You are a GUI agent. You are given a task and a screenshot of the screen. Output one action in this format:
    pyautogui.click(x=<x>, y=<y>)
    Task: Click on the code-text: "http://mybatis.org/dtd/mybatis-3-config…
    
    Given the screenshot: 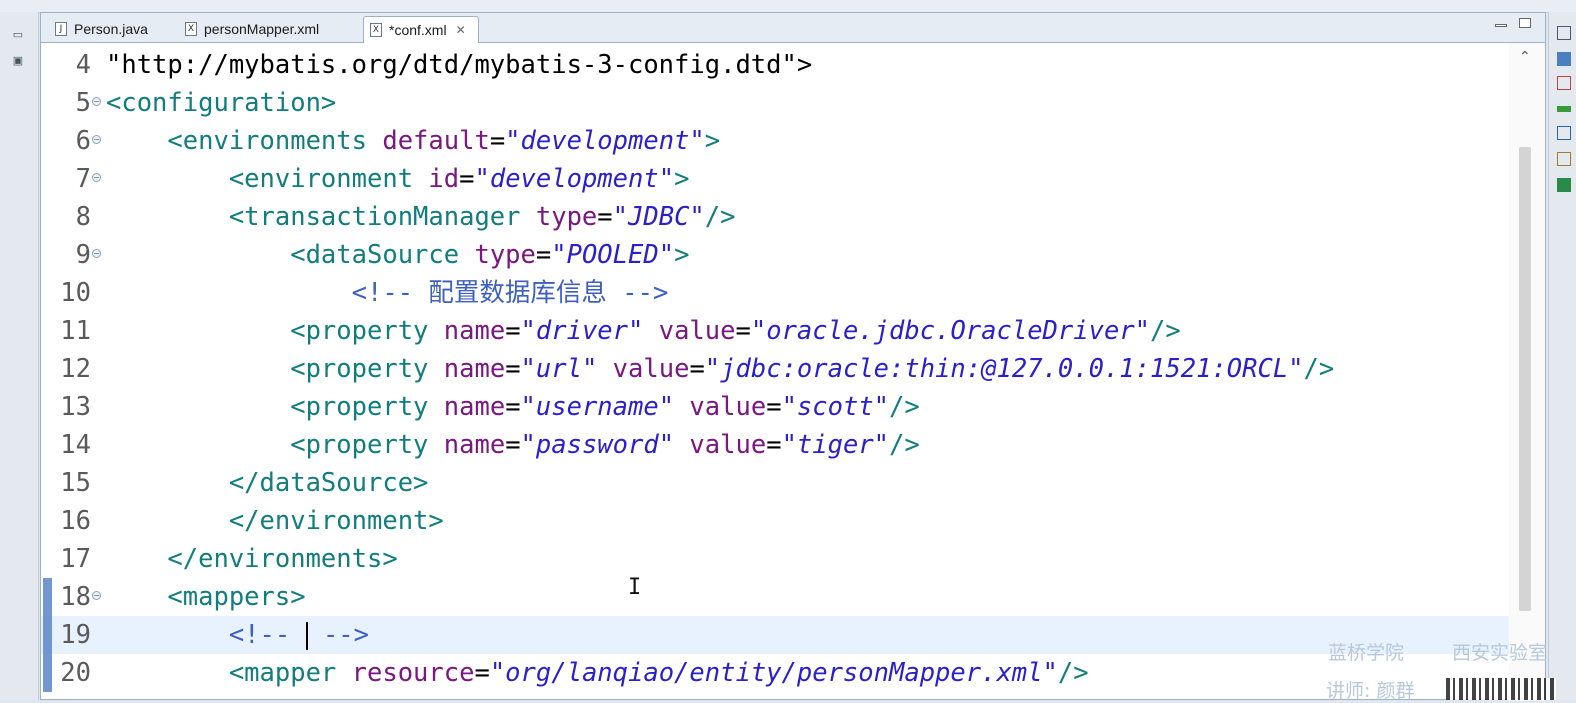 What is the action you would take?
    pyautogui.click(x=459, y=65)
    